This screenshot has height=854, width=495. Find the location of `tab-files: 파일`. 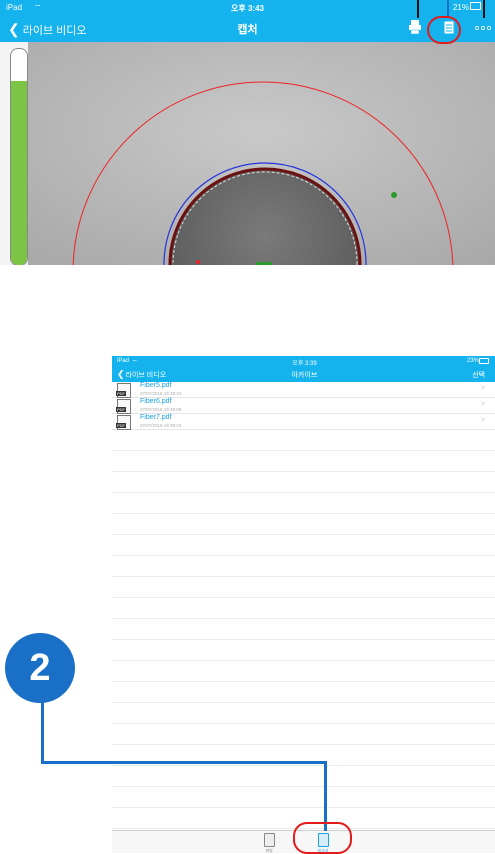

tab-files: 파일 is located at coordinates (269, 843).